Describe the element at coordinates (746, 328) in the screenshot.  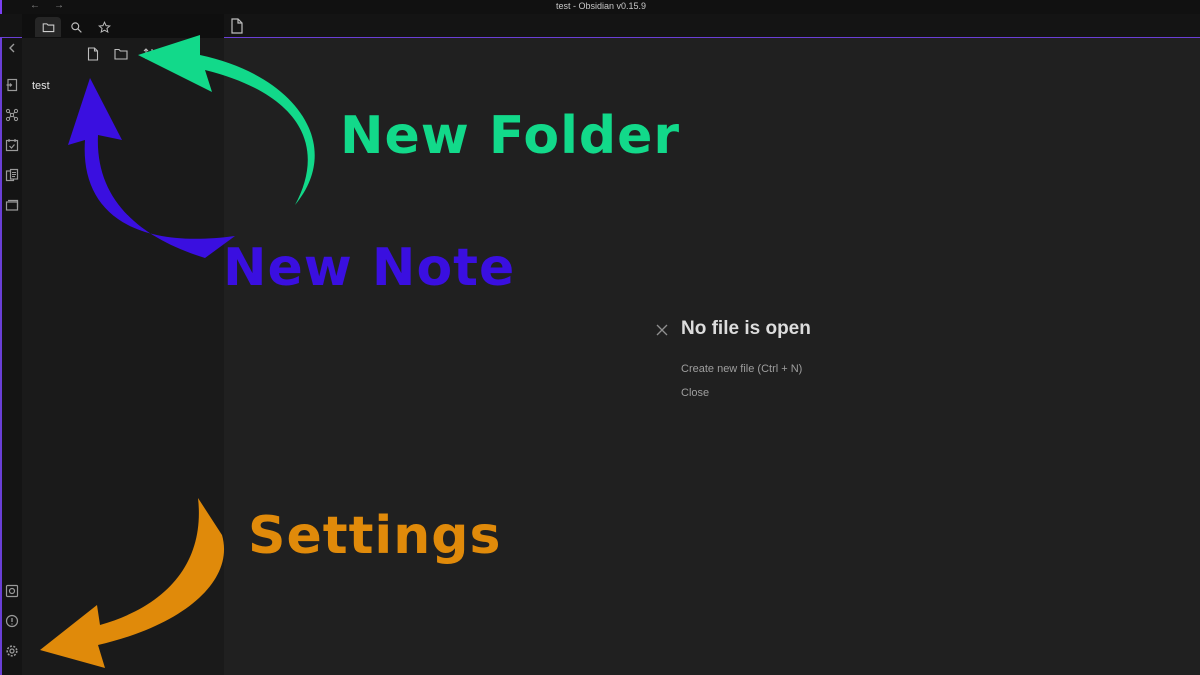
I see `empty-state-title: No file is open` at that location.